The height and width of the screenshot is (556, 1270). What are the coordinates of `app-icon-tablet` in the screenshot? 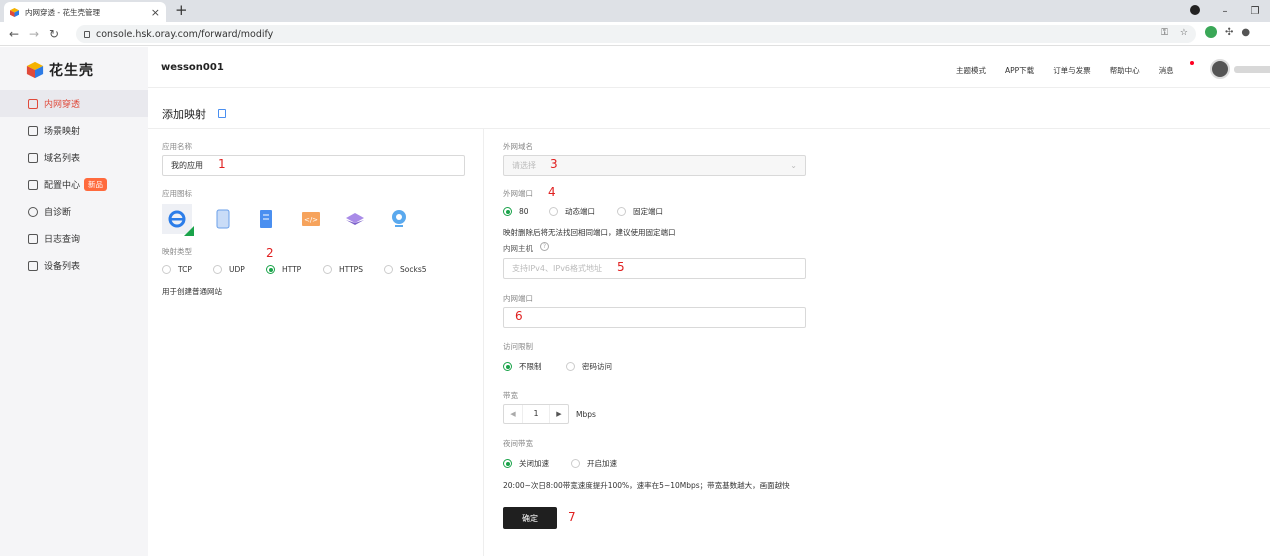 It's located at (223, 219).